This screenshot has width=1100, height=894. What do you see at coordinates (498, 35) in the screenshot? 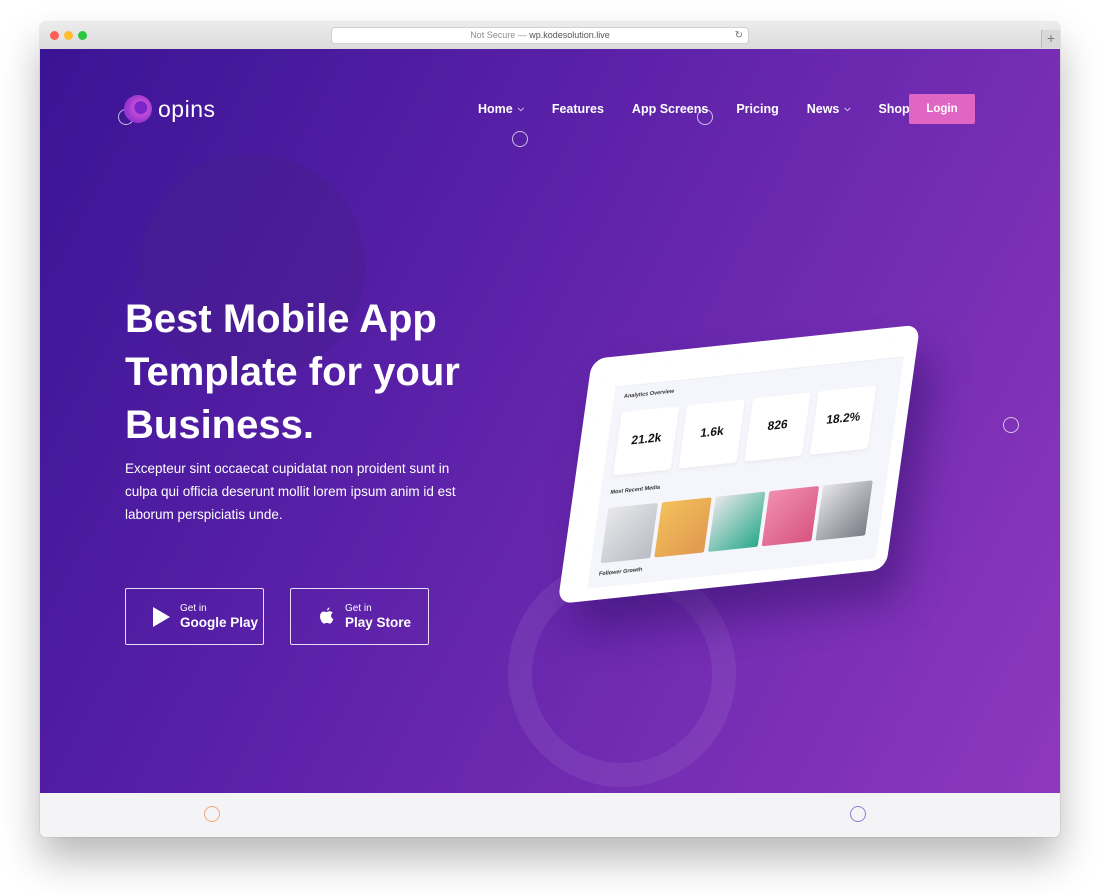
I see `security-indicator: Not Secure —` at bounding box center [498, 35].